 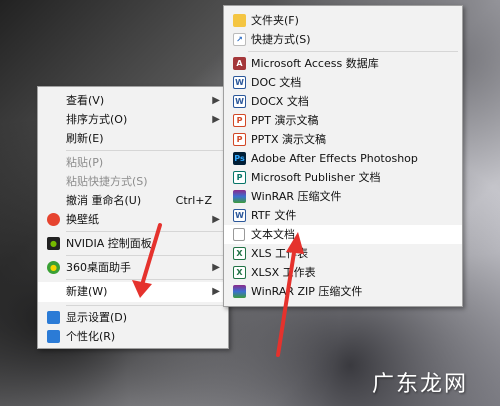 What do you see at coordinates (133, 292) in the screenshot?
I see `menu-item-new: 新建(W) ▶` at bounding box center [133, 292].